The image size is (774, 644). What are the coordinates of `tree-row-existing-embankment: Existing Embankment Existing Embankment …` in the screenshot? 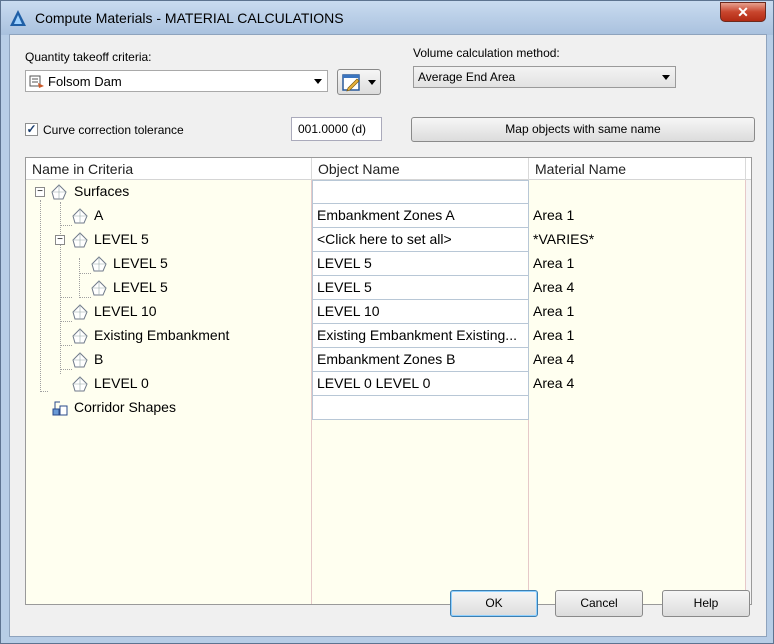 It's located at (388, 336).